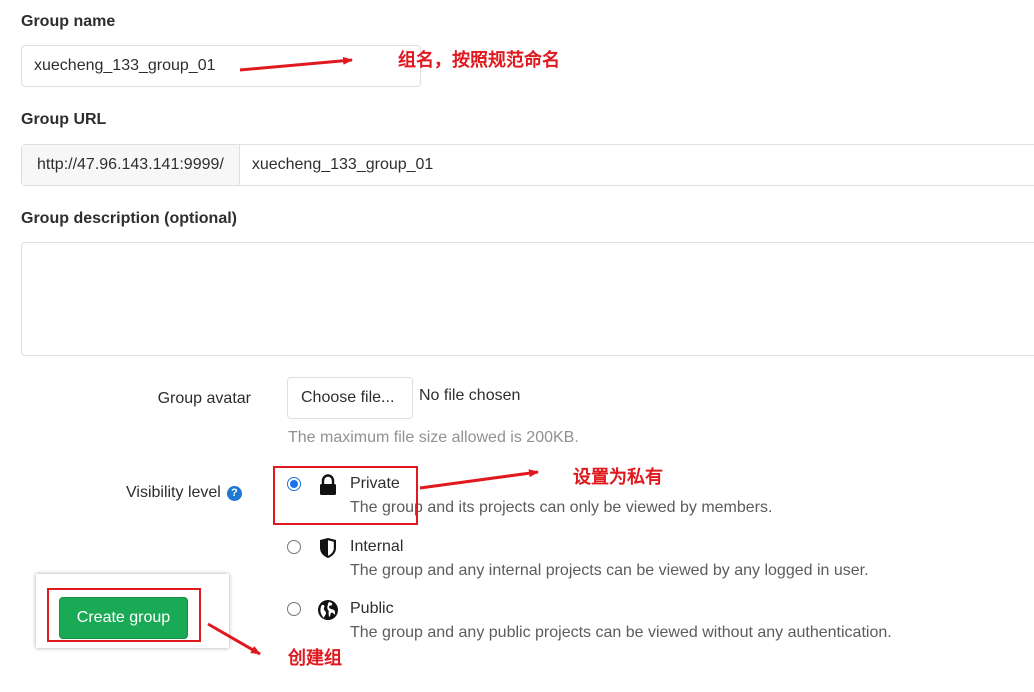  What do you see at coordinates (618, 477) in the screenshot?
I see `annotation-private: 设置为私有` at bounding box center [618, 477].